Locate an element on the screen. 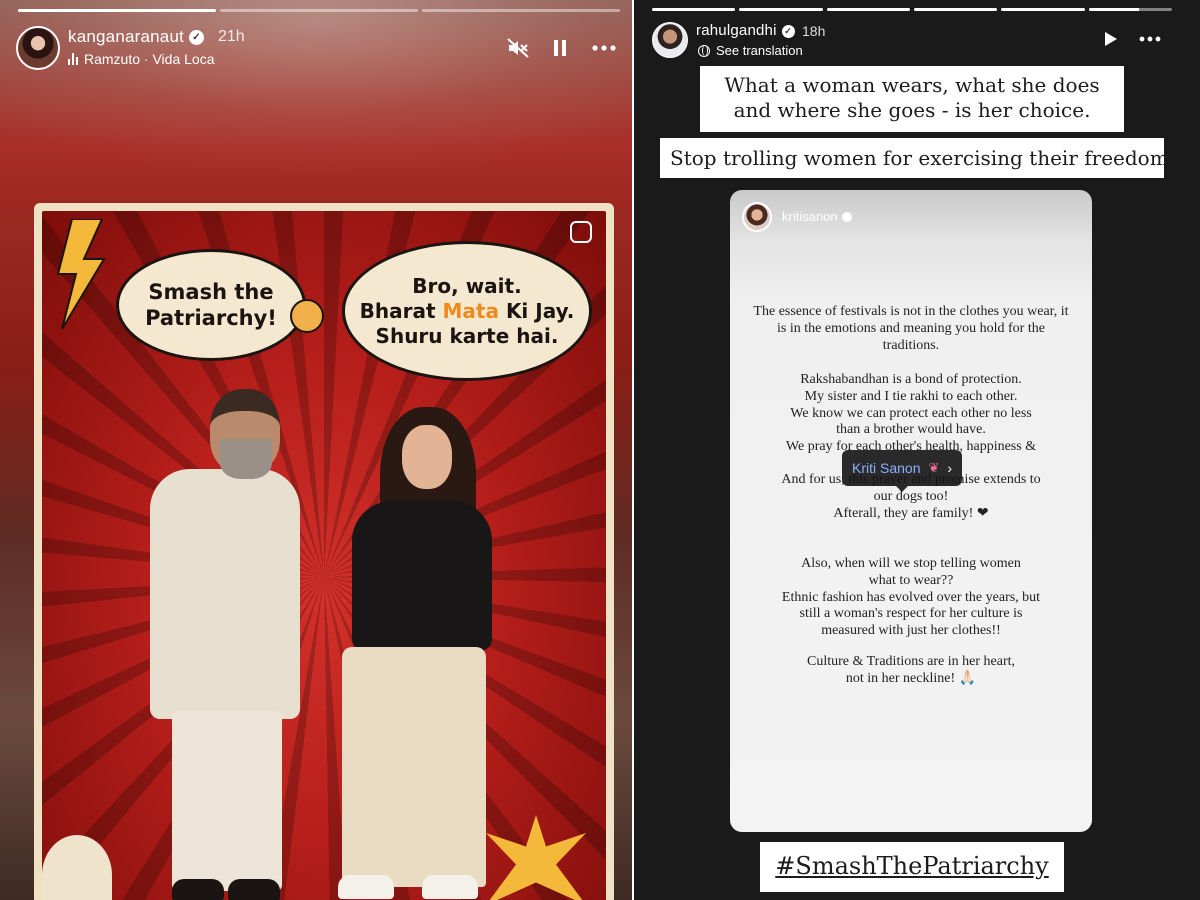 This screenshot has height=900, width=1200. bubble-right-line1: Bro, wait. is located at coordinates (467, 285).